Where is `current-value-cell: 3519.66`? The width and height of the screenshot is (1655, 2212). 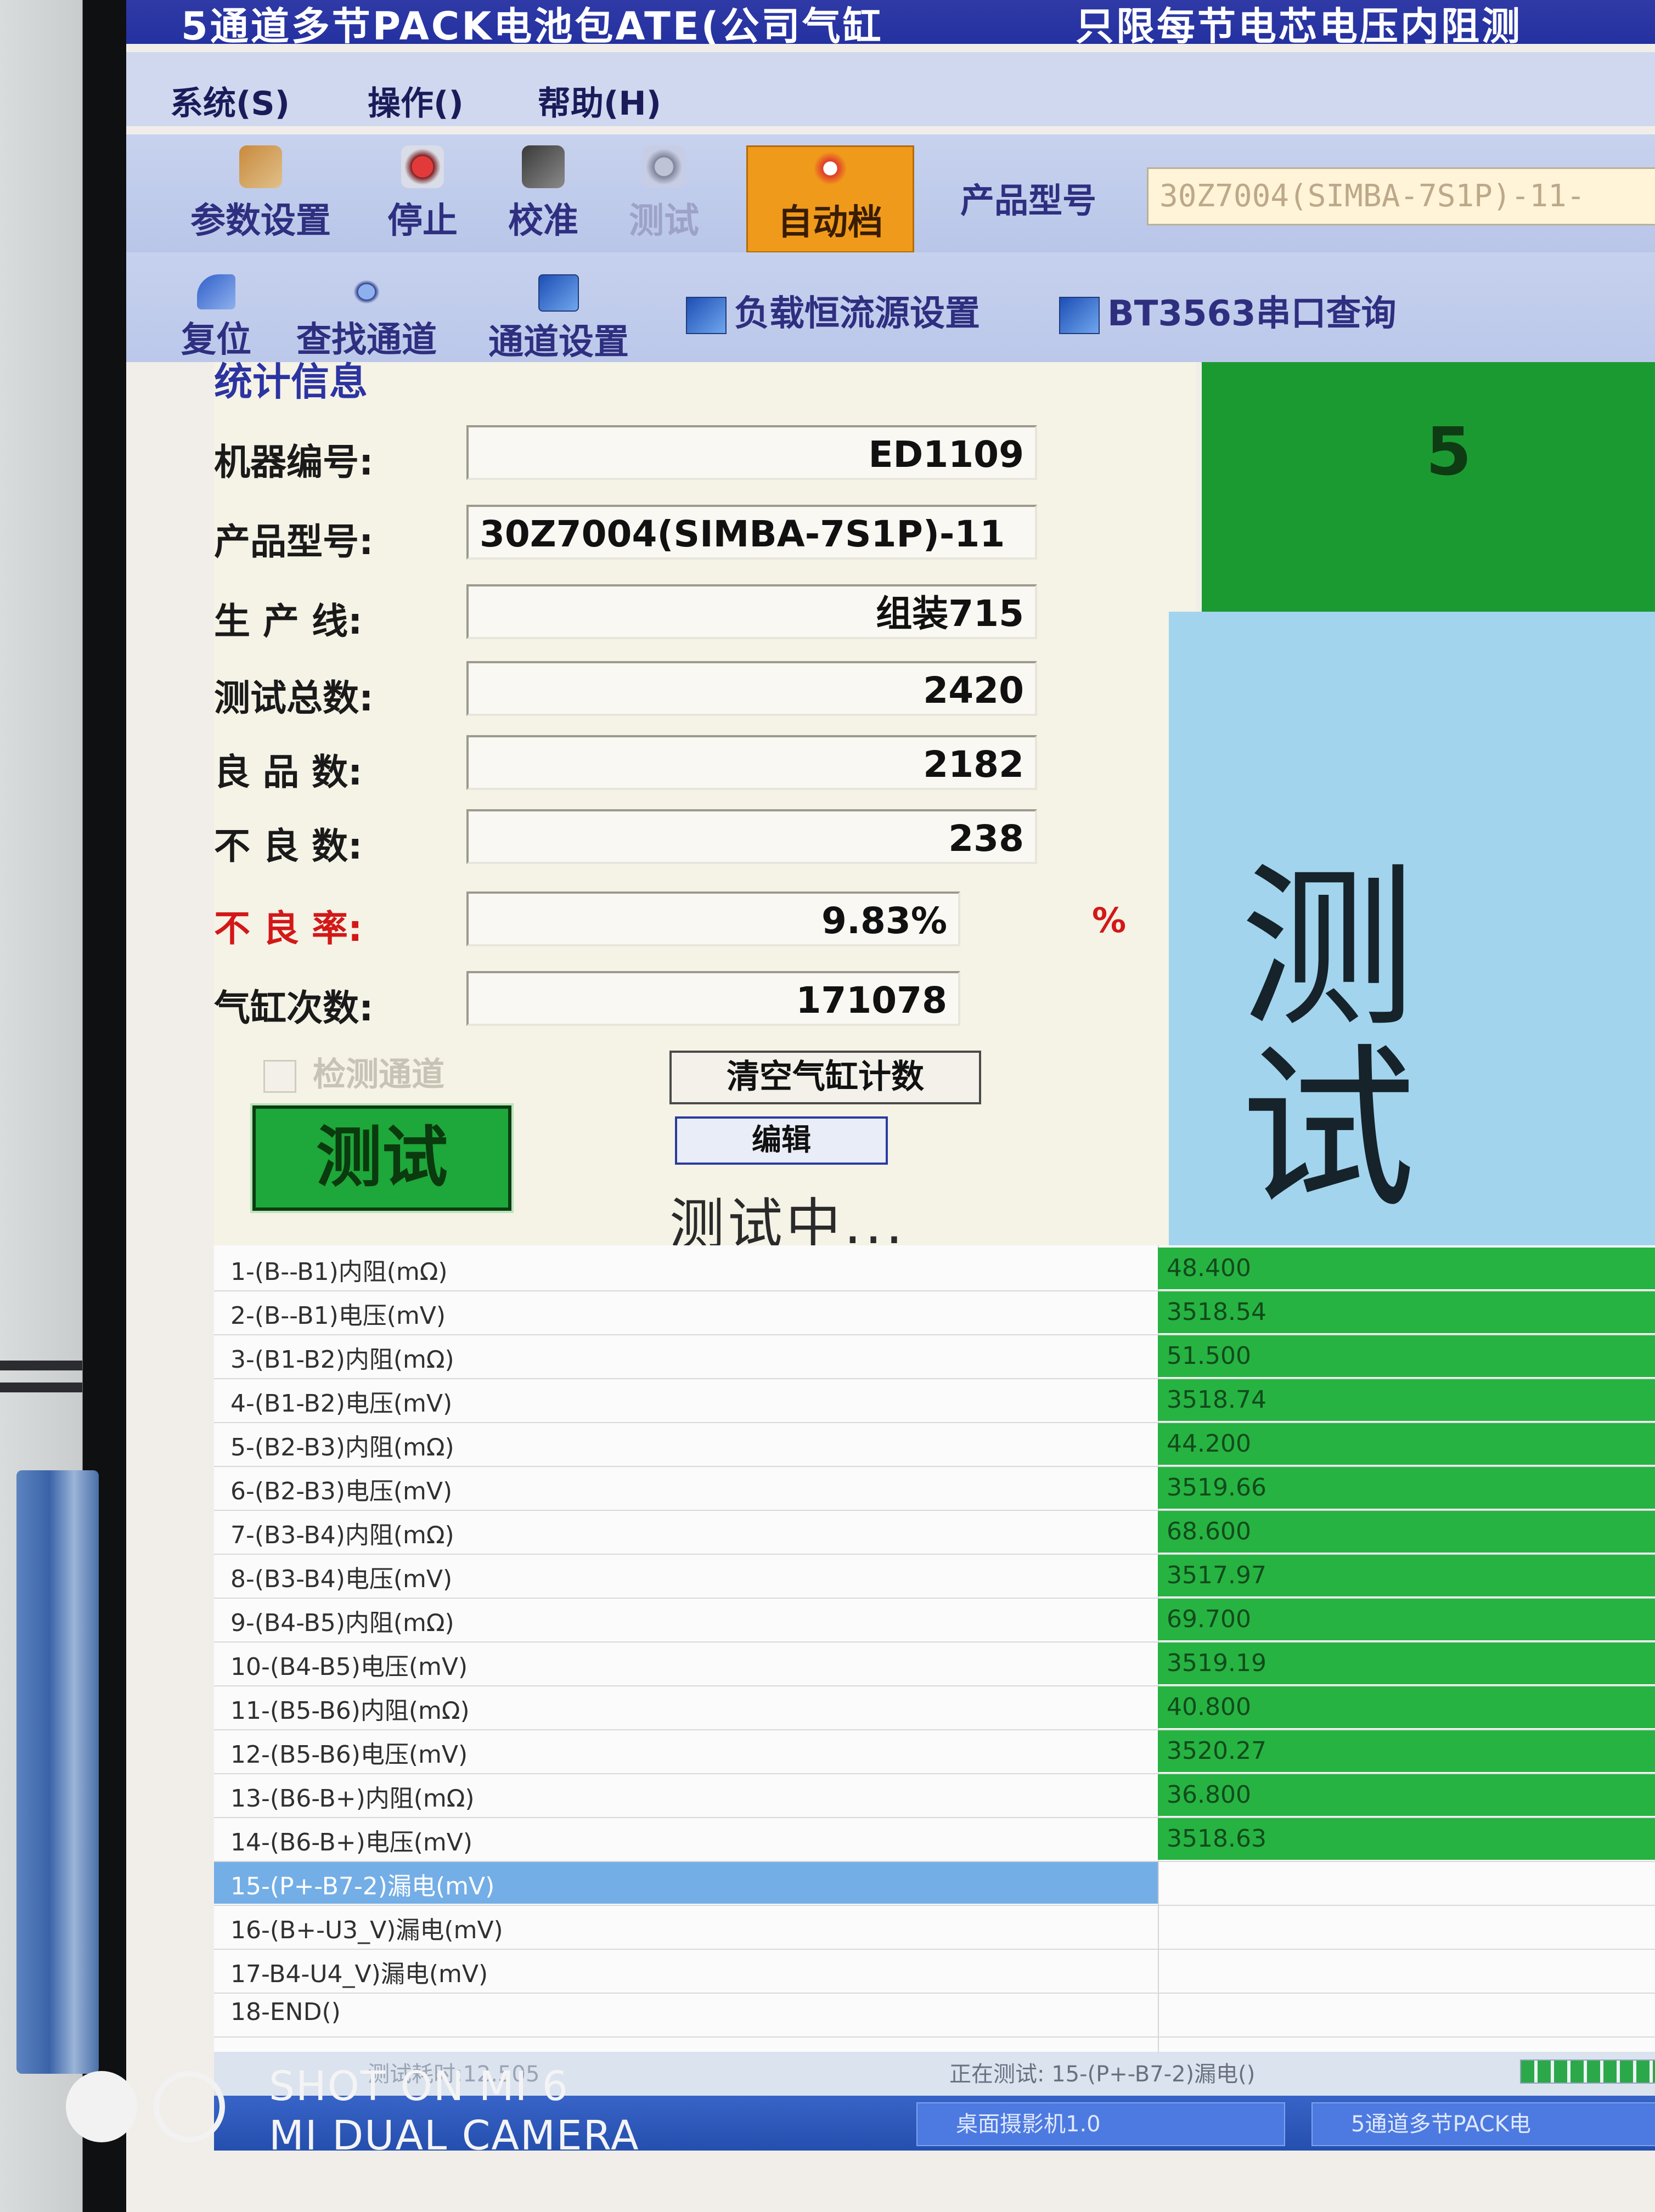
current-value-cell: 3519.66 is located at coordinates (1406, 1488).